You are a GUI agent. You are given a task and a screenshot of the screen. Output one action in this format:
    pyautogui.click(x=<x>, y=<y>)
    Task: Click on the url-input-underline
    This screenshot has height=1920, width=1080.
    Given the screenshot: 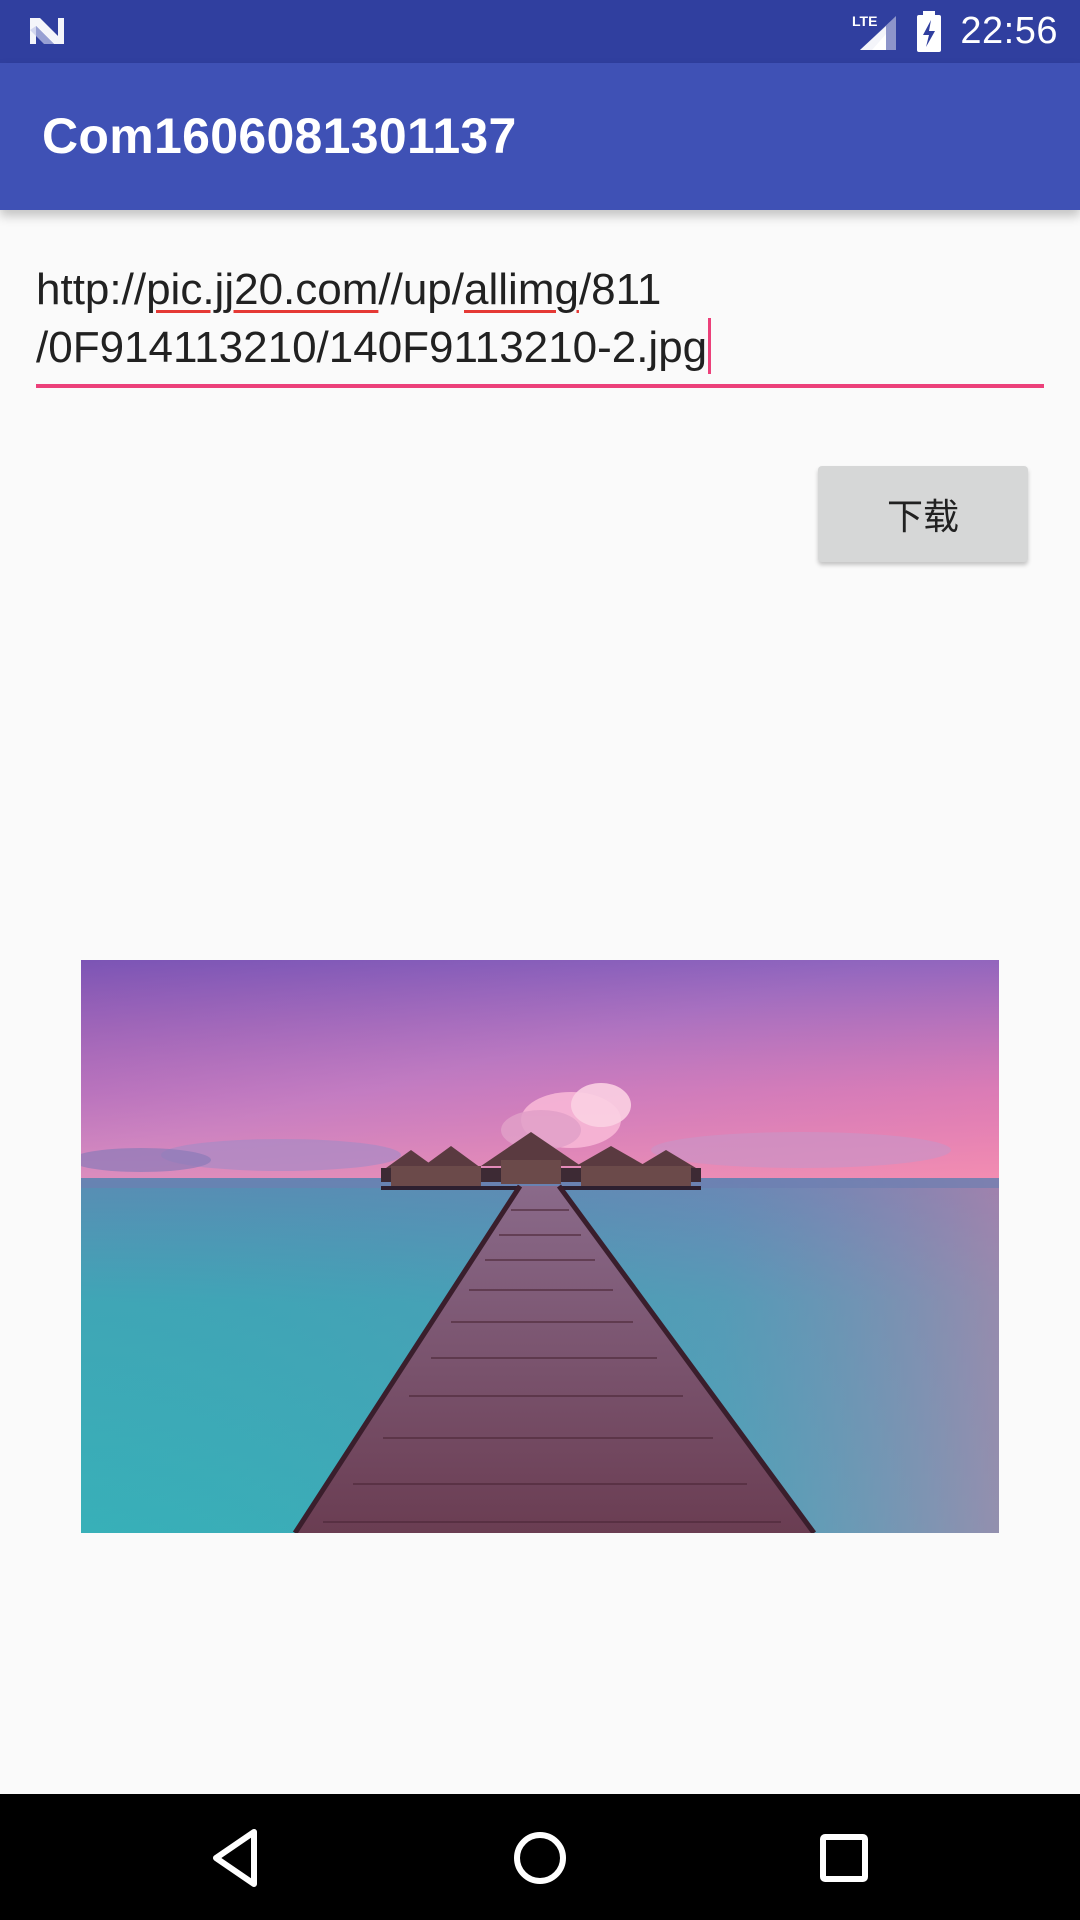 What is the action you would take?
    pyautogui.click(x=540, y=386)
    